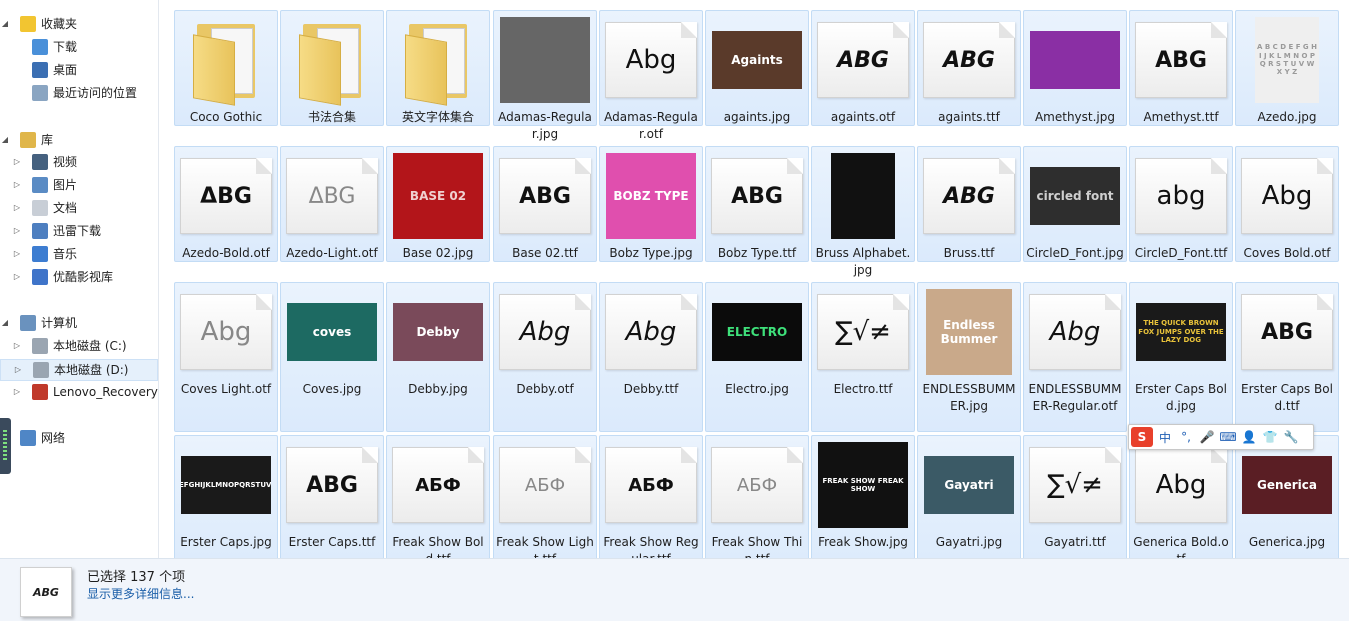 This screenshot has height=621, width=1349. Describe the element at coordinates (1207, 437) in the screenshot. I see `microphone-icon: 🎤` at that location.